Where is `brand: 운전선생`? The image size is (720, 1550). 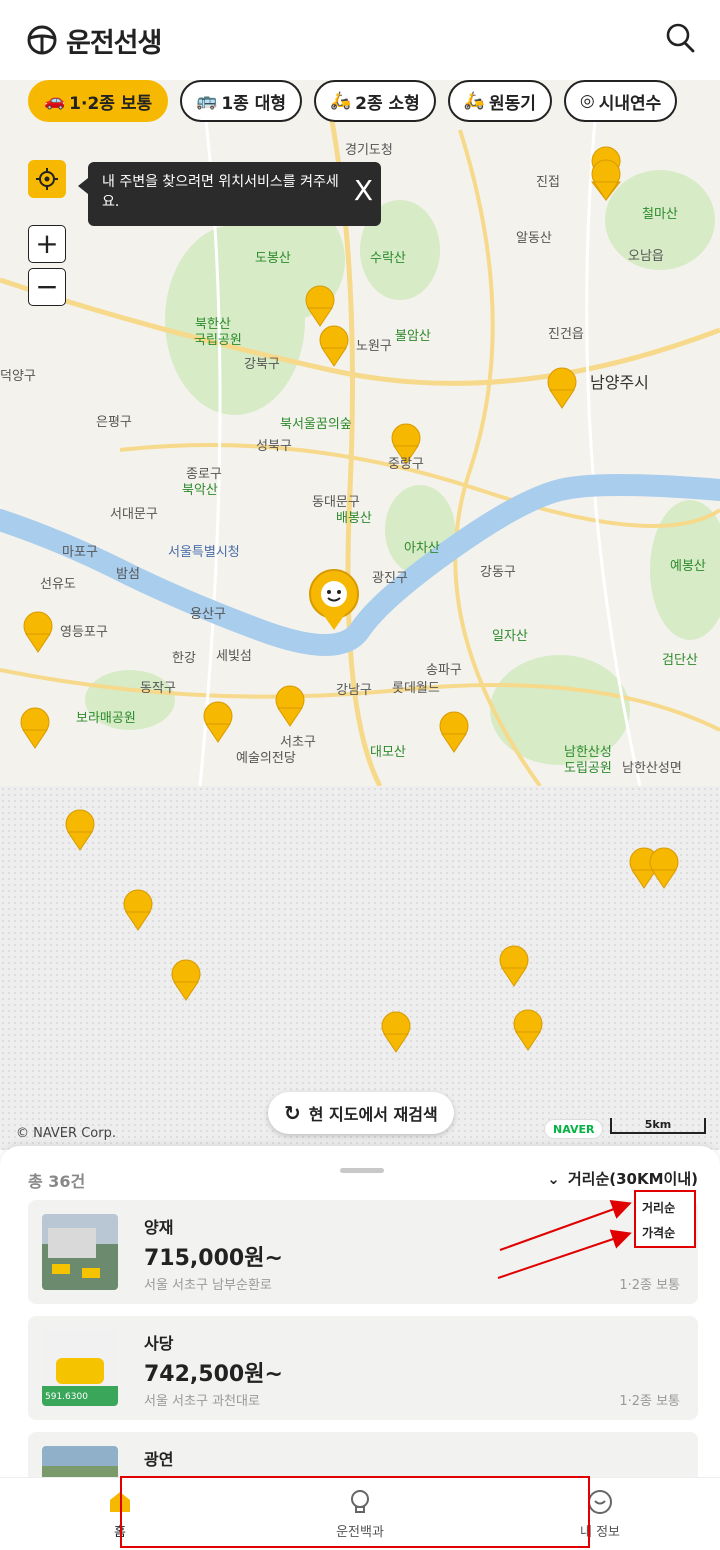 brand: 운전선생 is located at coordinates (94, 40).